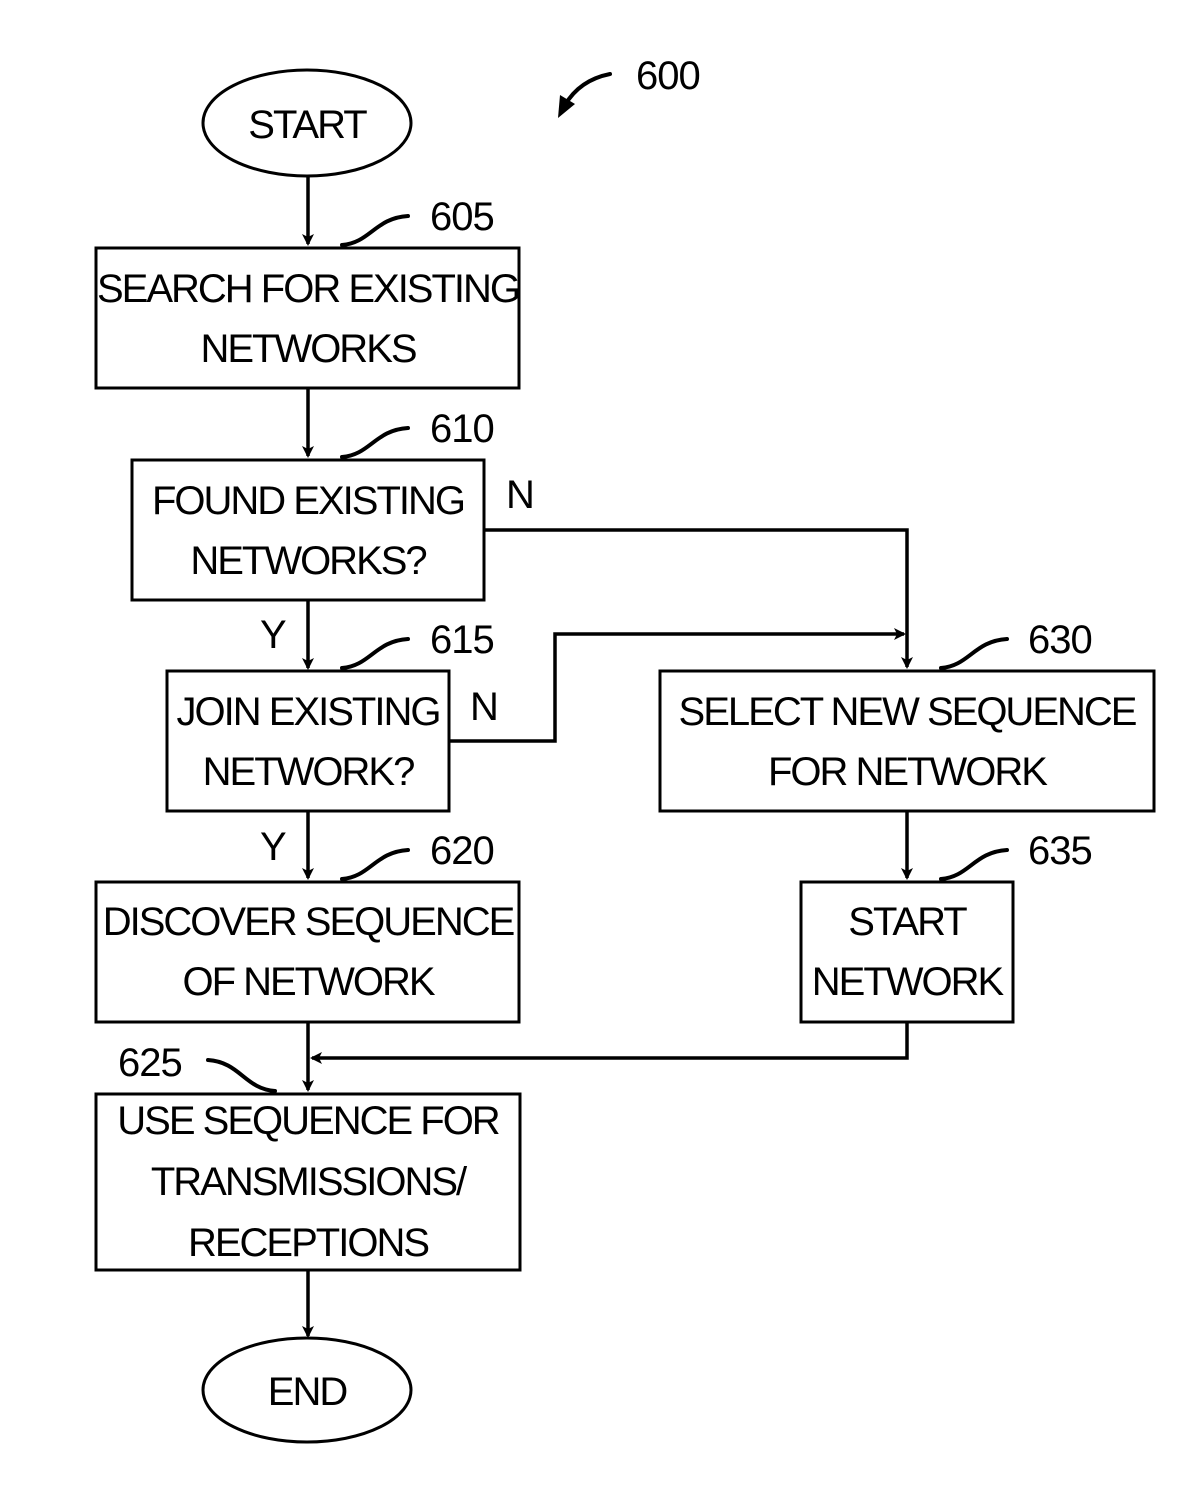 Image resolution: width=1178 pixels, height=1499 pixels. Describe the element at coordinates (241, 1075) in the screenshot. I see `ref-625-leader` at that location.